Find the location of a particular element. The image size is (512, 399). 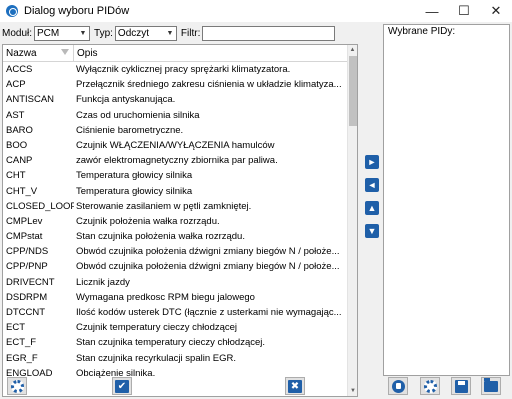

move-down-button: ▼ is located at coordinates (372, 231).